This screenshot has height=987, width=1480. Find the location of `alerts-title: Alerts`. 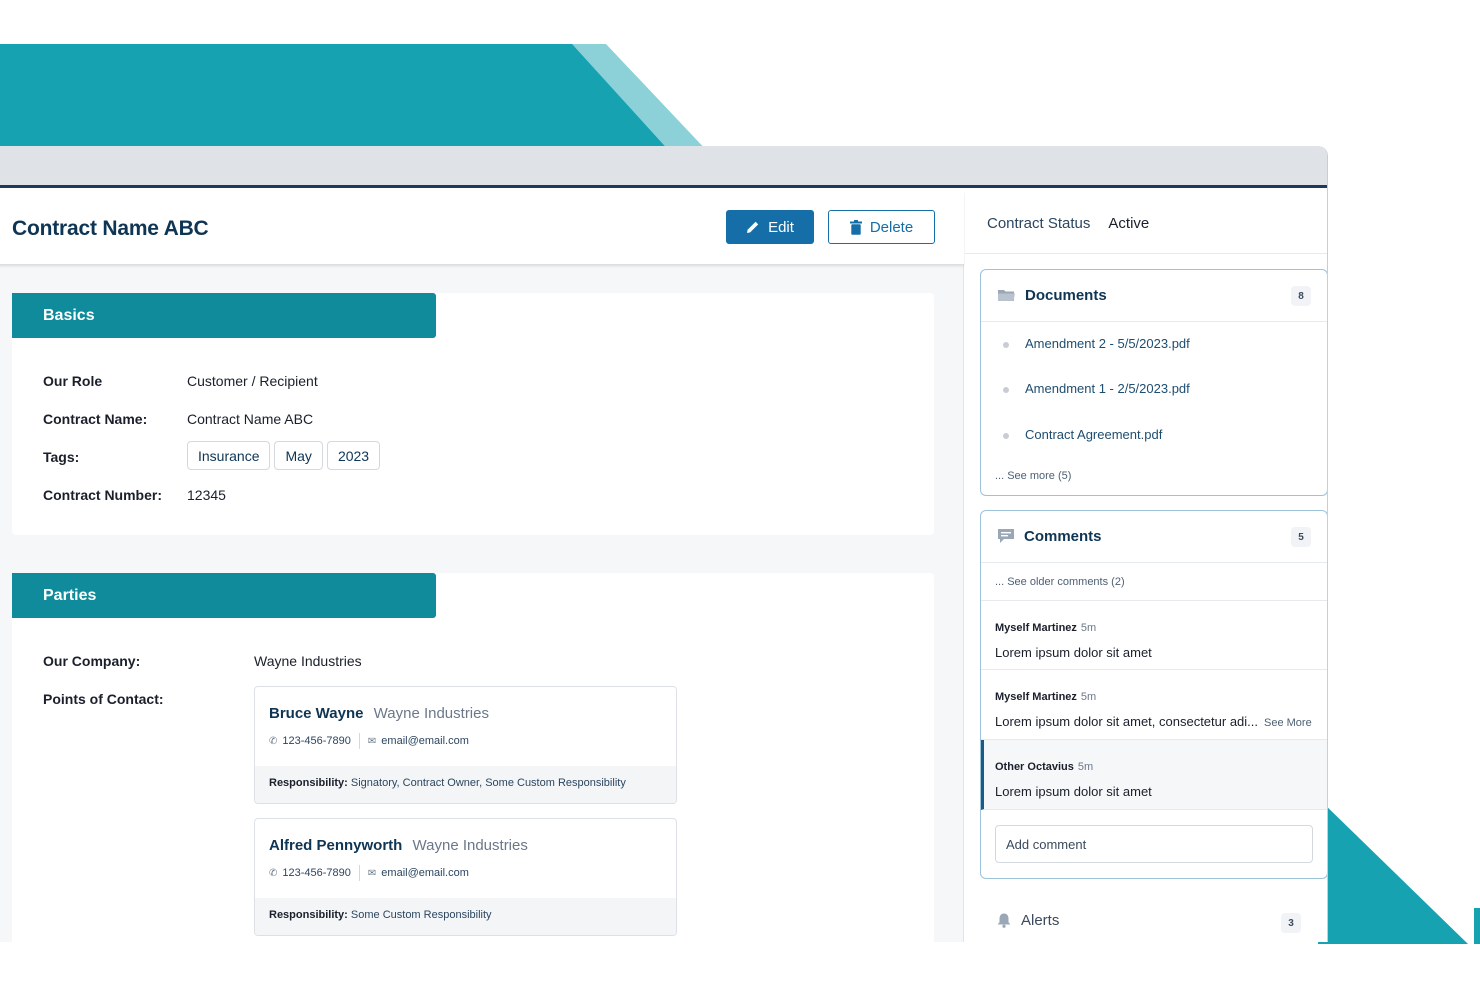

alerts-title: Alerts is located at coordinates (1040, 920).